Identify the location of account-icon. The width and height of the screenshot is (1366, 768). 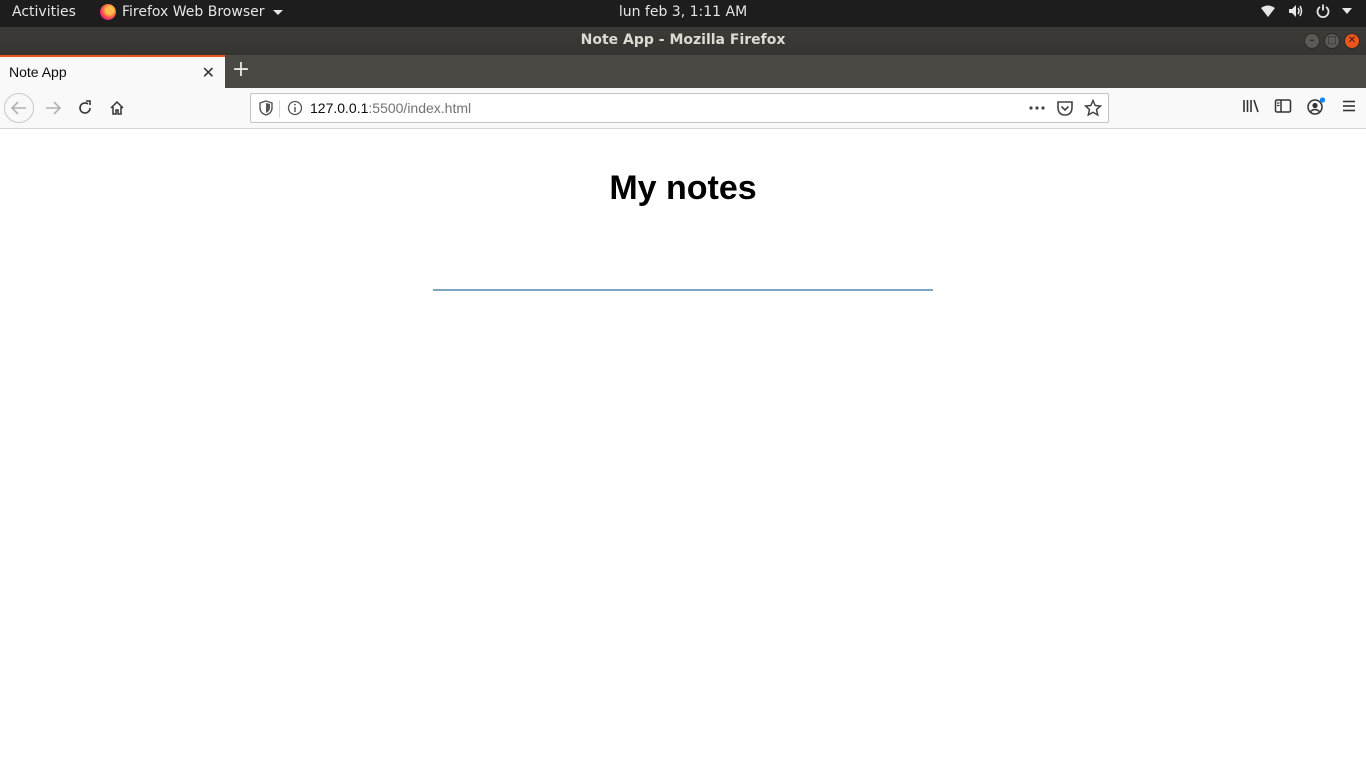
(1316, 106).